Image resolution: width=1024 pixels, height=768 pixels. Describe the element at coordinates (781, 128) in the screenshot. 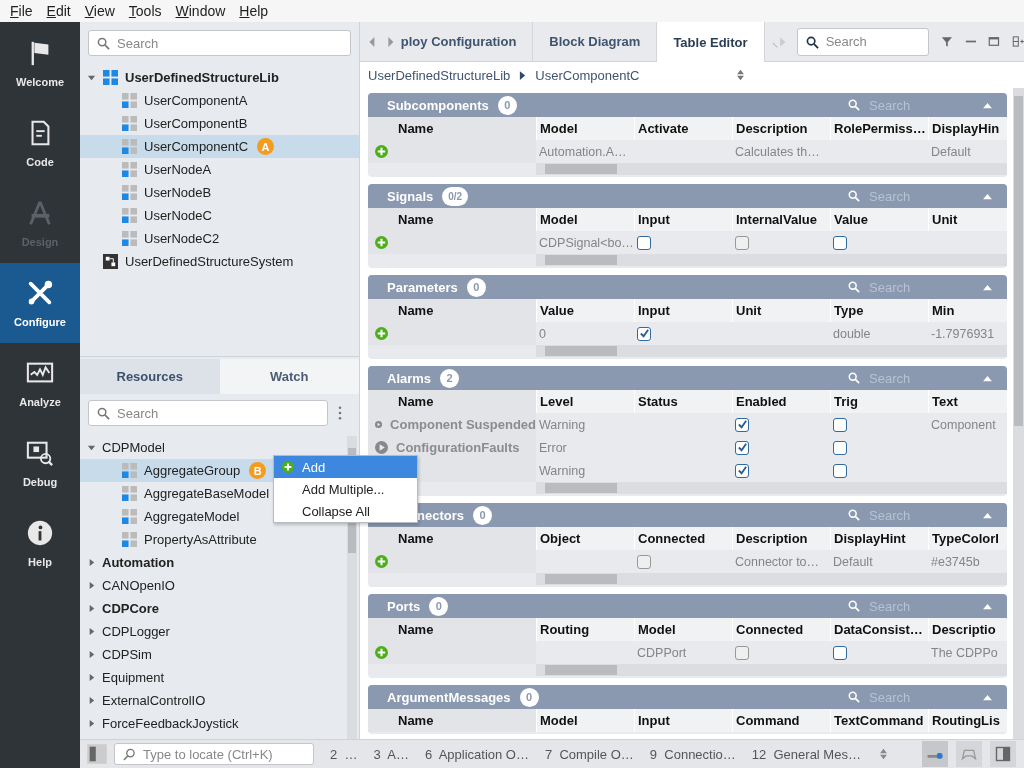

I see `column-header: Description` at that location.